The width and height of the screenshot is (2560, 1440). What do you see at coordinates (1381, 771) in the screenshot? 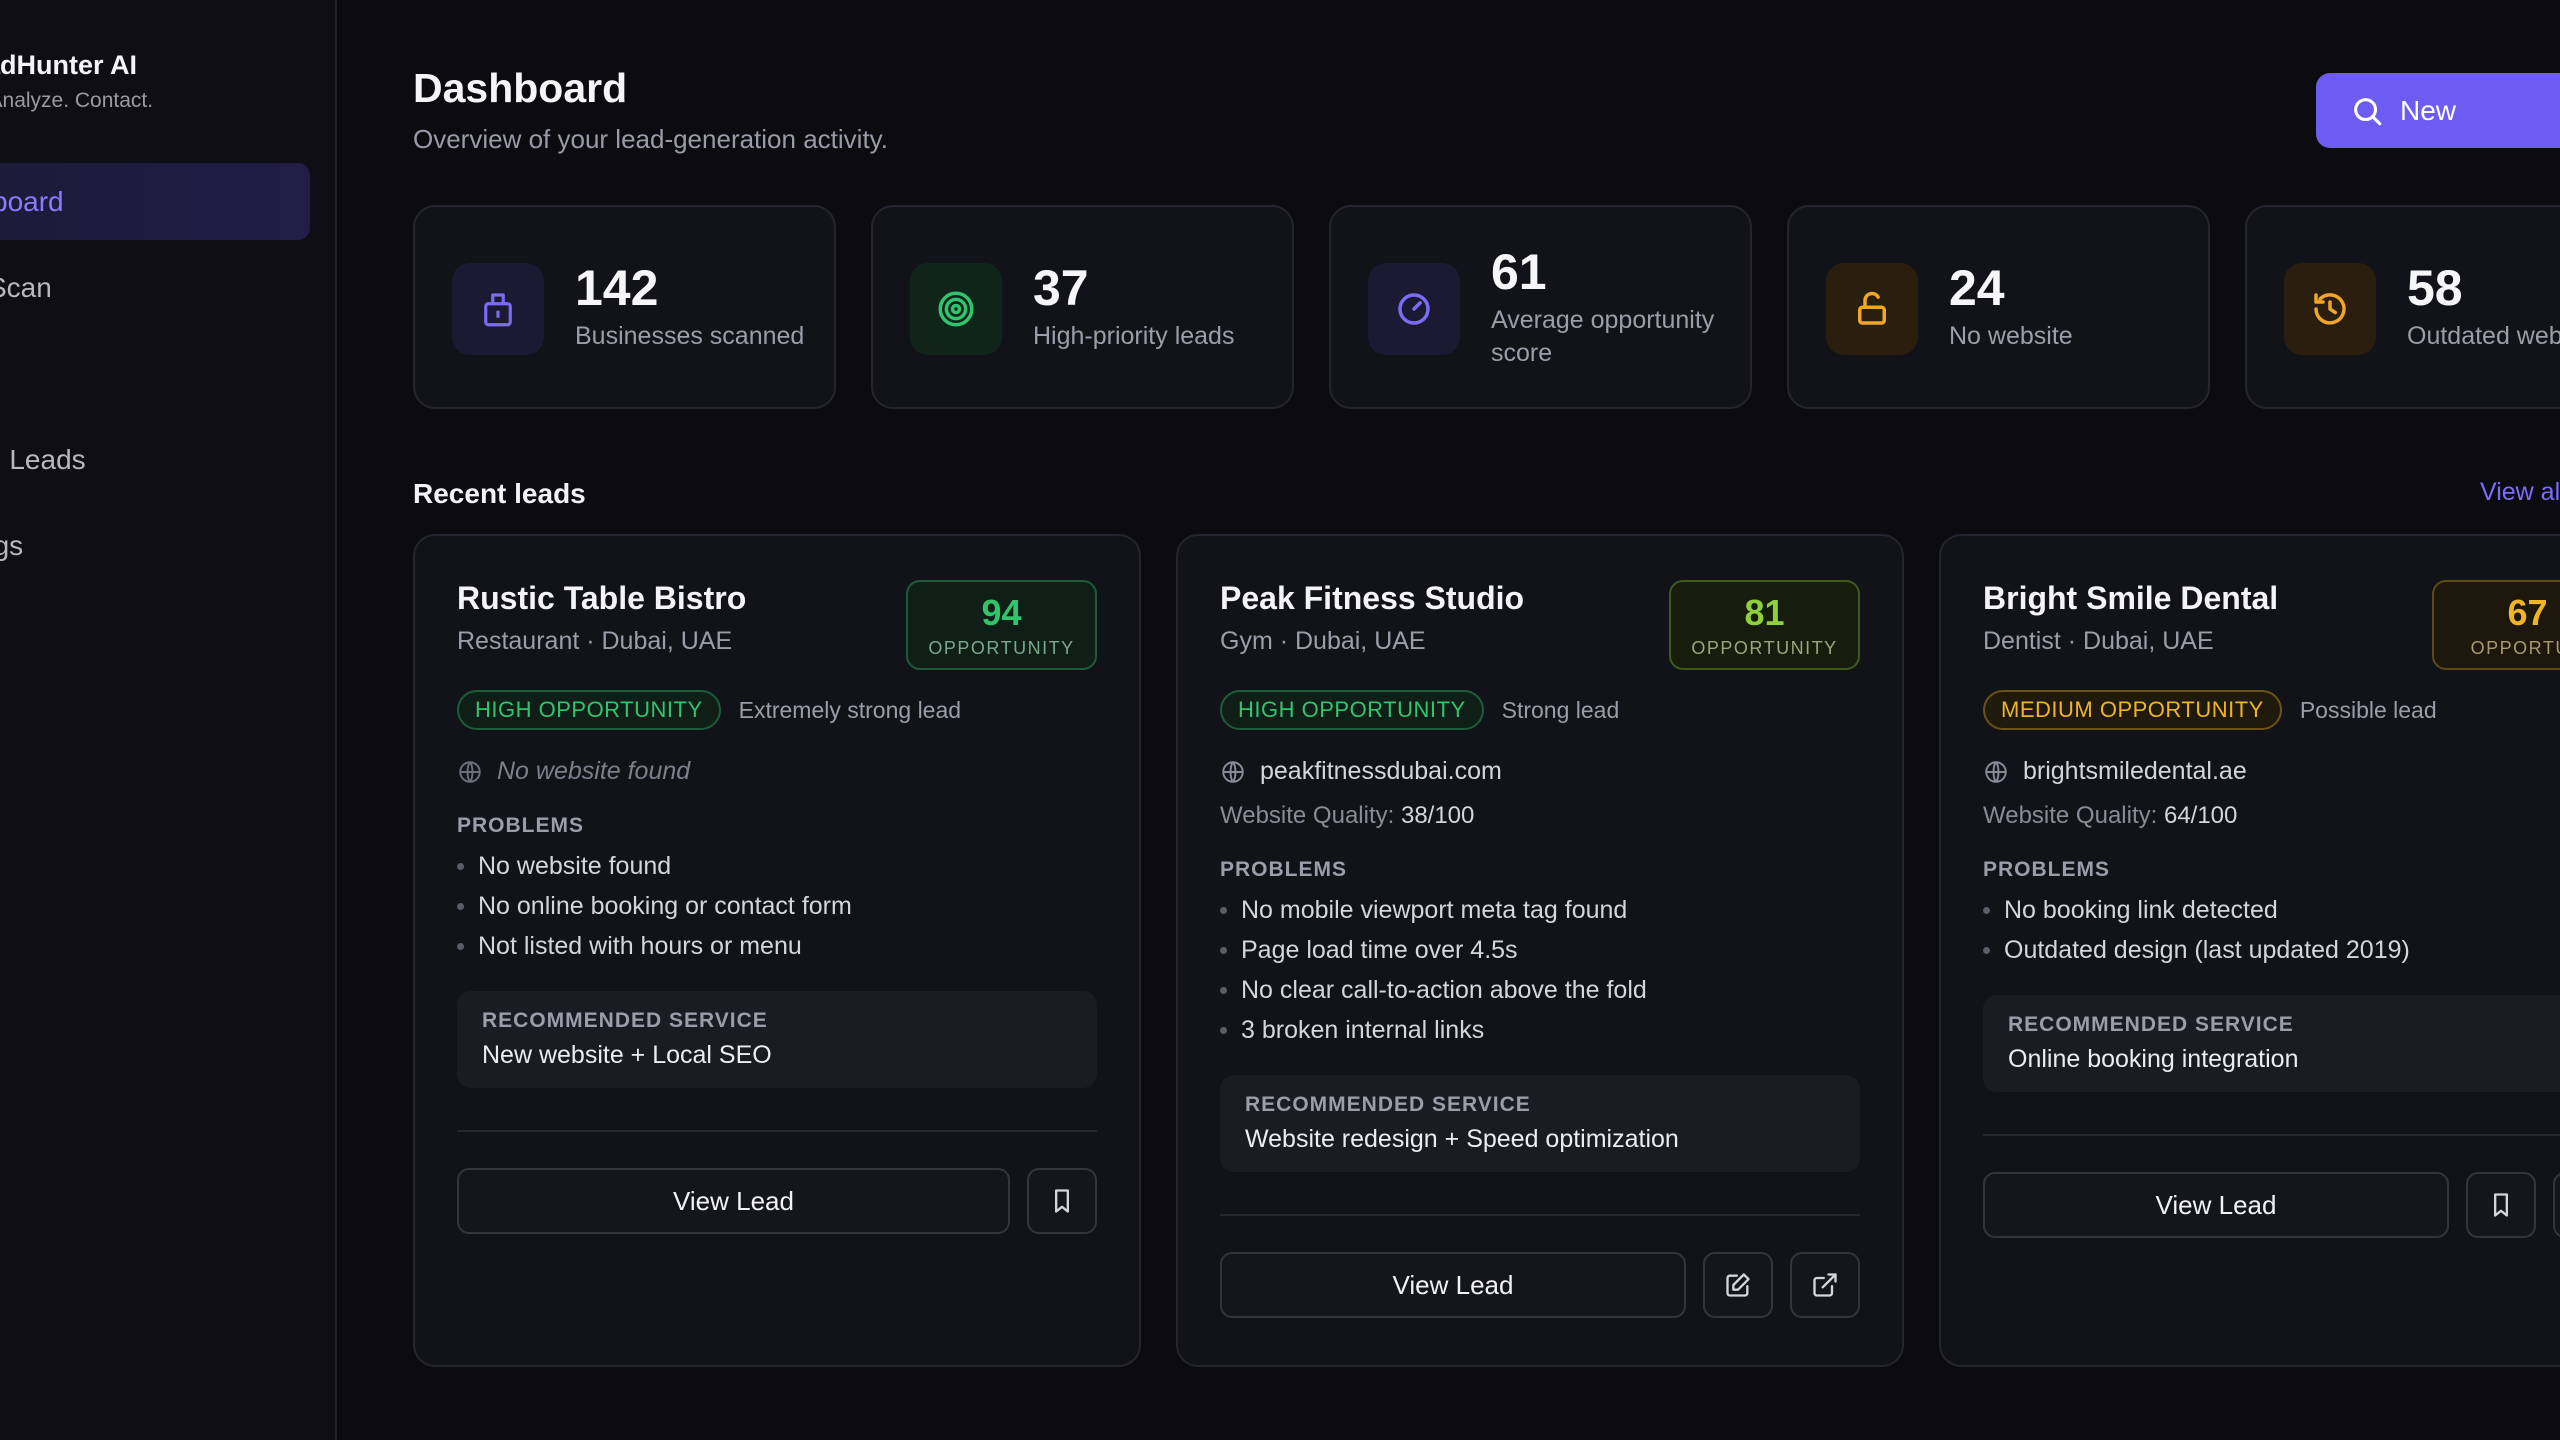
I see `website-value: peakfitnessdubai.com` at bounding box center [1381, 771].